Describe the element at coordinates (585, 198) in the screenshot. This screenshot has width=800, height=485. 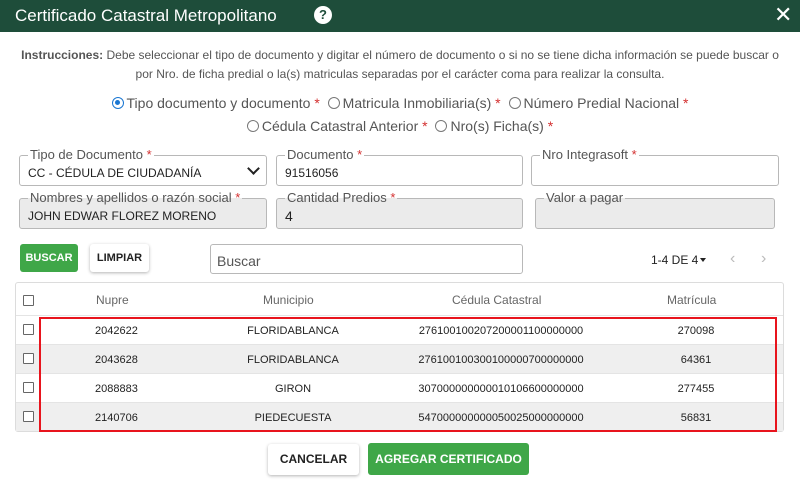
I see `field-label: Valor a pagar` at that location.